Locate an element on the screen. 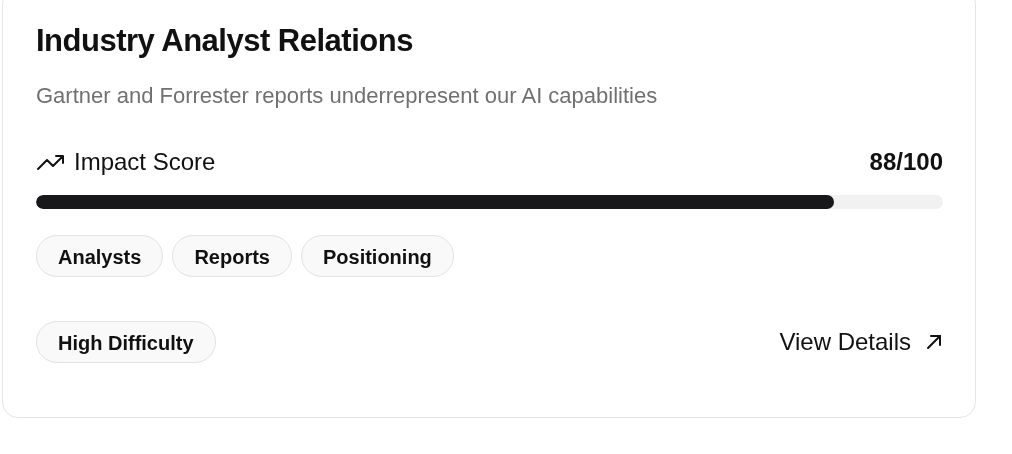 The width and height of the screenshot is (1012, 454). difficulty-badge: High Difficulty is located at coordinates (126, 342).